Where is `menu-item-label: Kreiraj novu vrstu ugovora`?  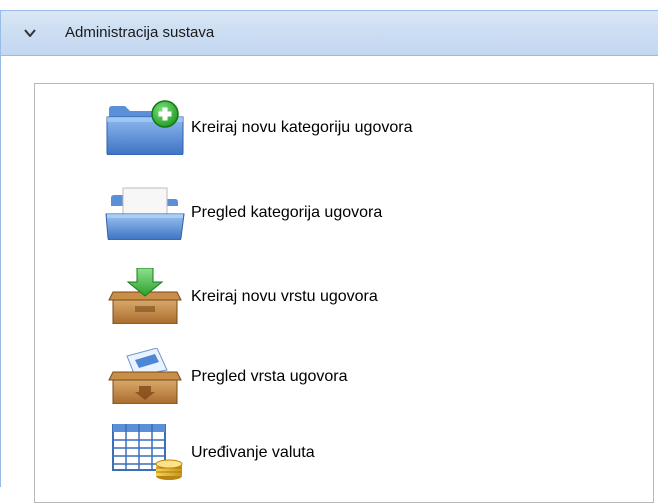 menu-item-label: Kreiraj novu vrstu ugovora is located at coordinates (284, 296).